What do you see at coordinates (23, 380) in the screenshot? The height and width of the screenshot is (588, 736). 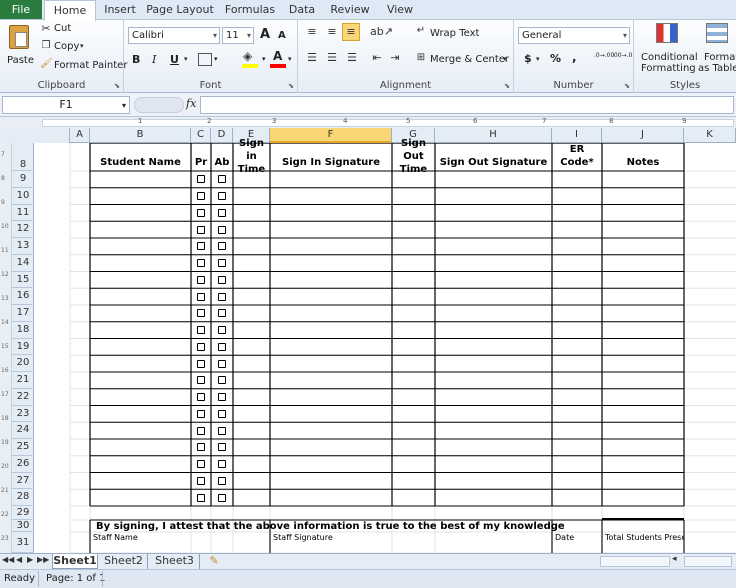 I see `row-header-21: 21` at bounding box center [23, 380].